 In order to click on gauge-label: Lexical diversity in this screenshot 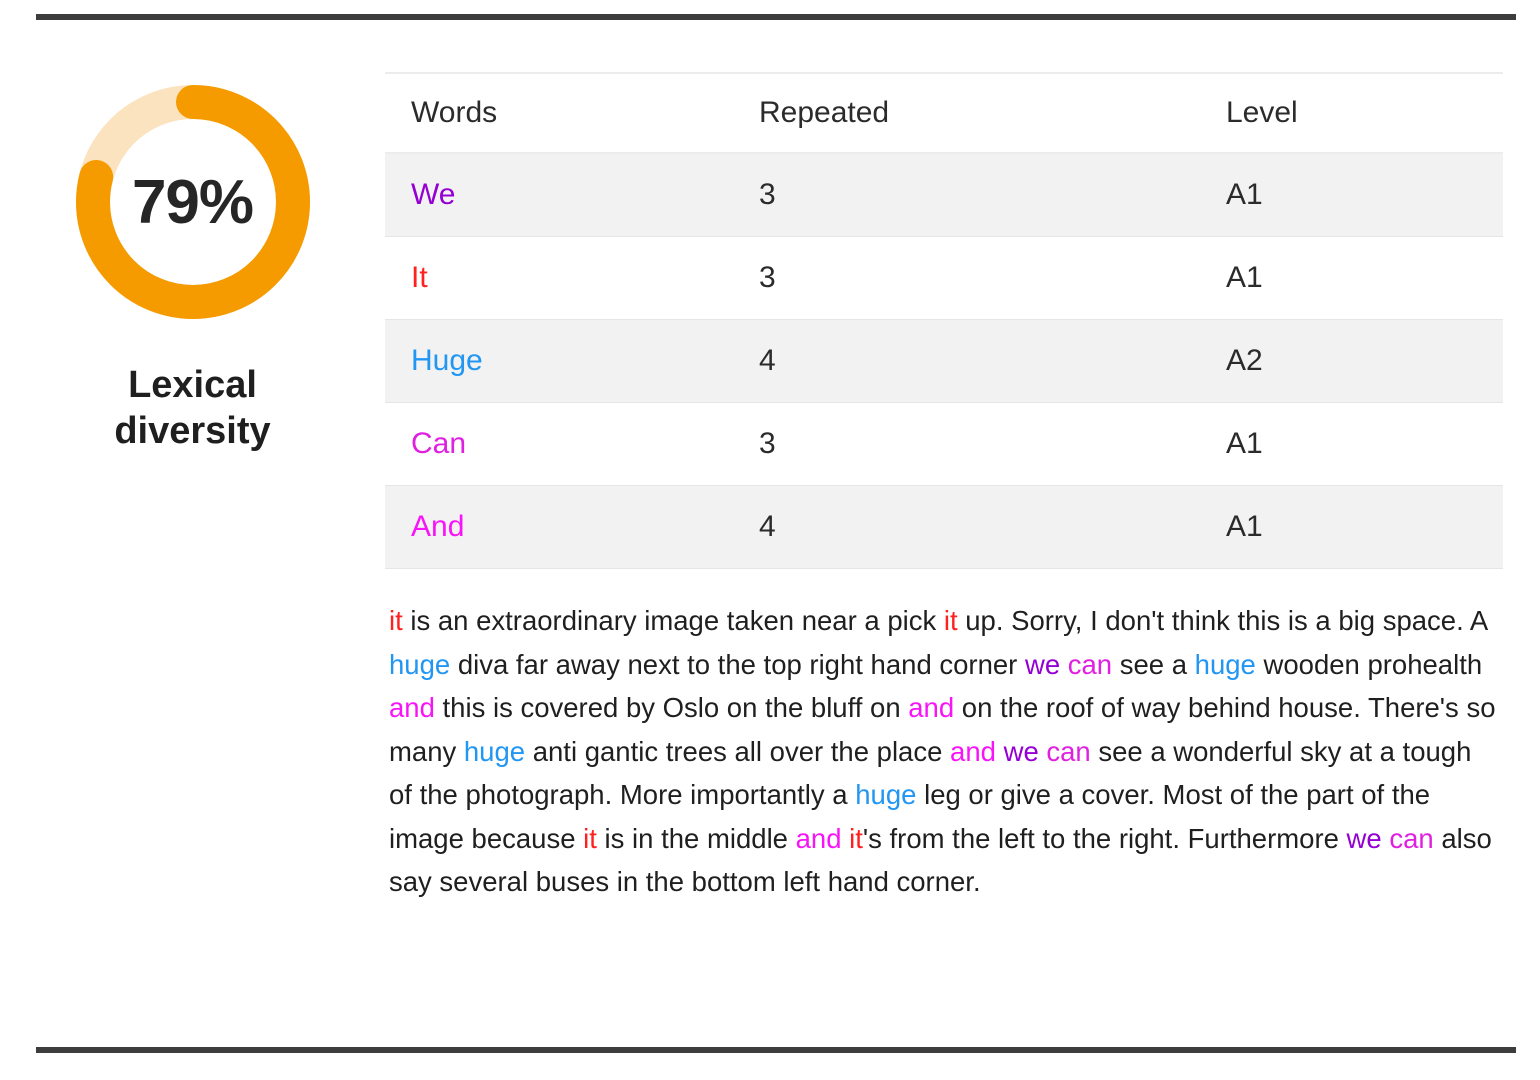, I will do `click(192, 408)`.